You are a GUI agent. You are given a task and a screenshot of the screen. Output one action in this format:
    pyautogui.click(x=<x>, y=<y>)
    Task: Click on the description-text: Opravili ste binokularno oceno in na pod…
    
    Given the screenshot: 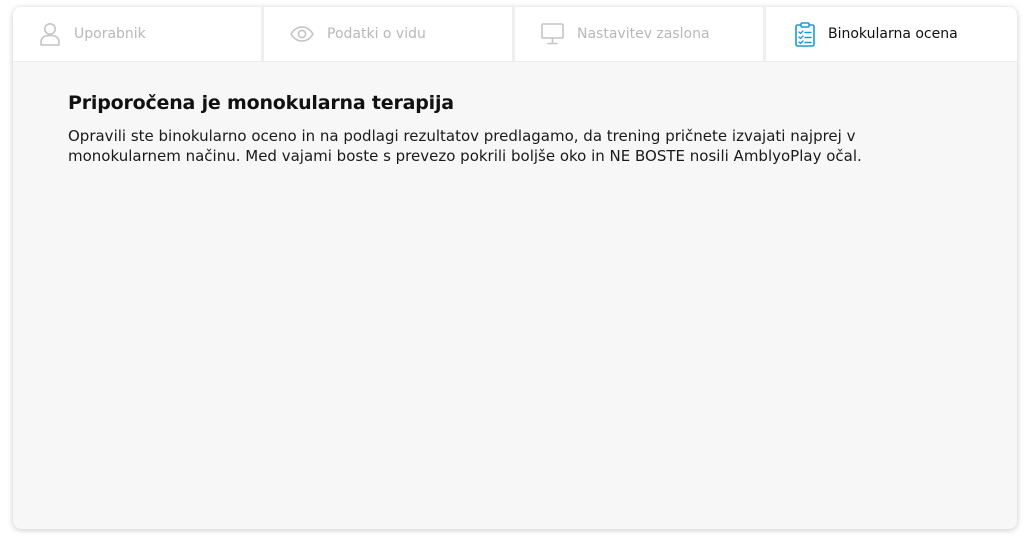 What is the action you would take?
    pyautogui.click(x=465, y=146)
    